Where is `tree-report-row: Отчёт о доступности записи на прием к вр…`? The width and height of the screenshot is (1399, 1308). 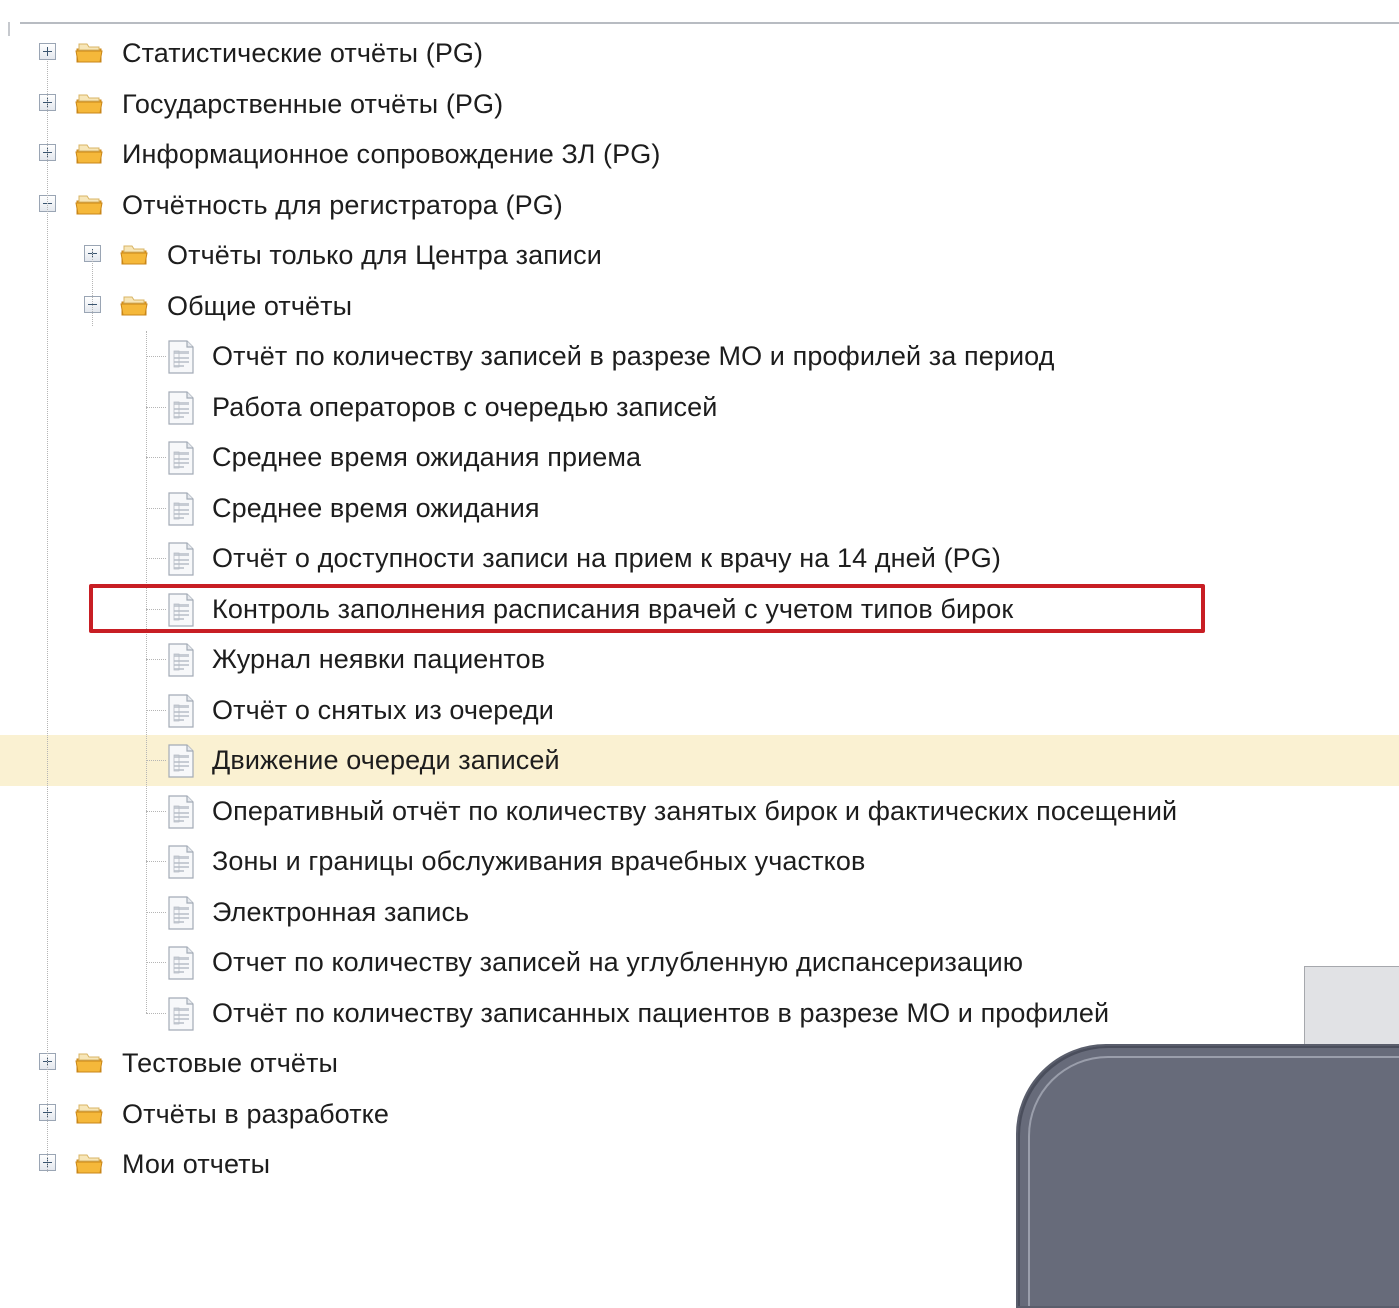
tree-report-row: Отчёт о доступности записи на прием к вр… is located at coordinates (699, 558).